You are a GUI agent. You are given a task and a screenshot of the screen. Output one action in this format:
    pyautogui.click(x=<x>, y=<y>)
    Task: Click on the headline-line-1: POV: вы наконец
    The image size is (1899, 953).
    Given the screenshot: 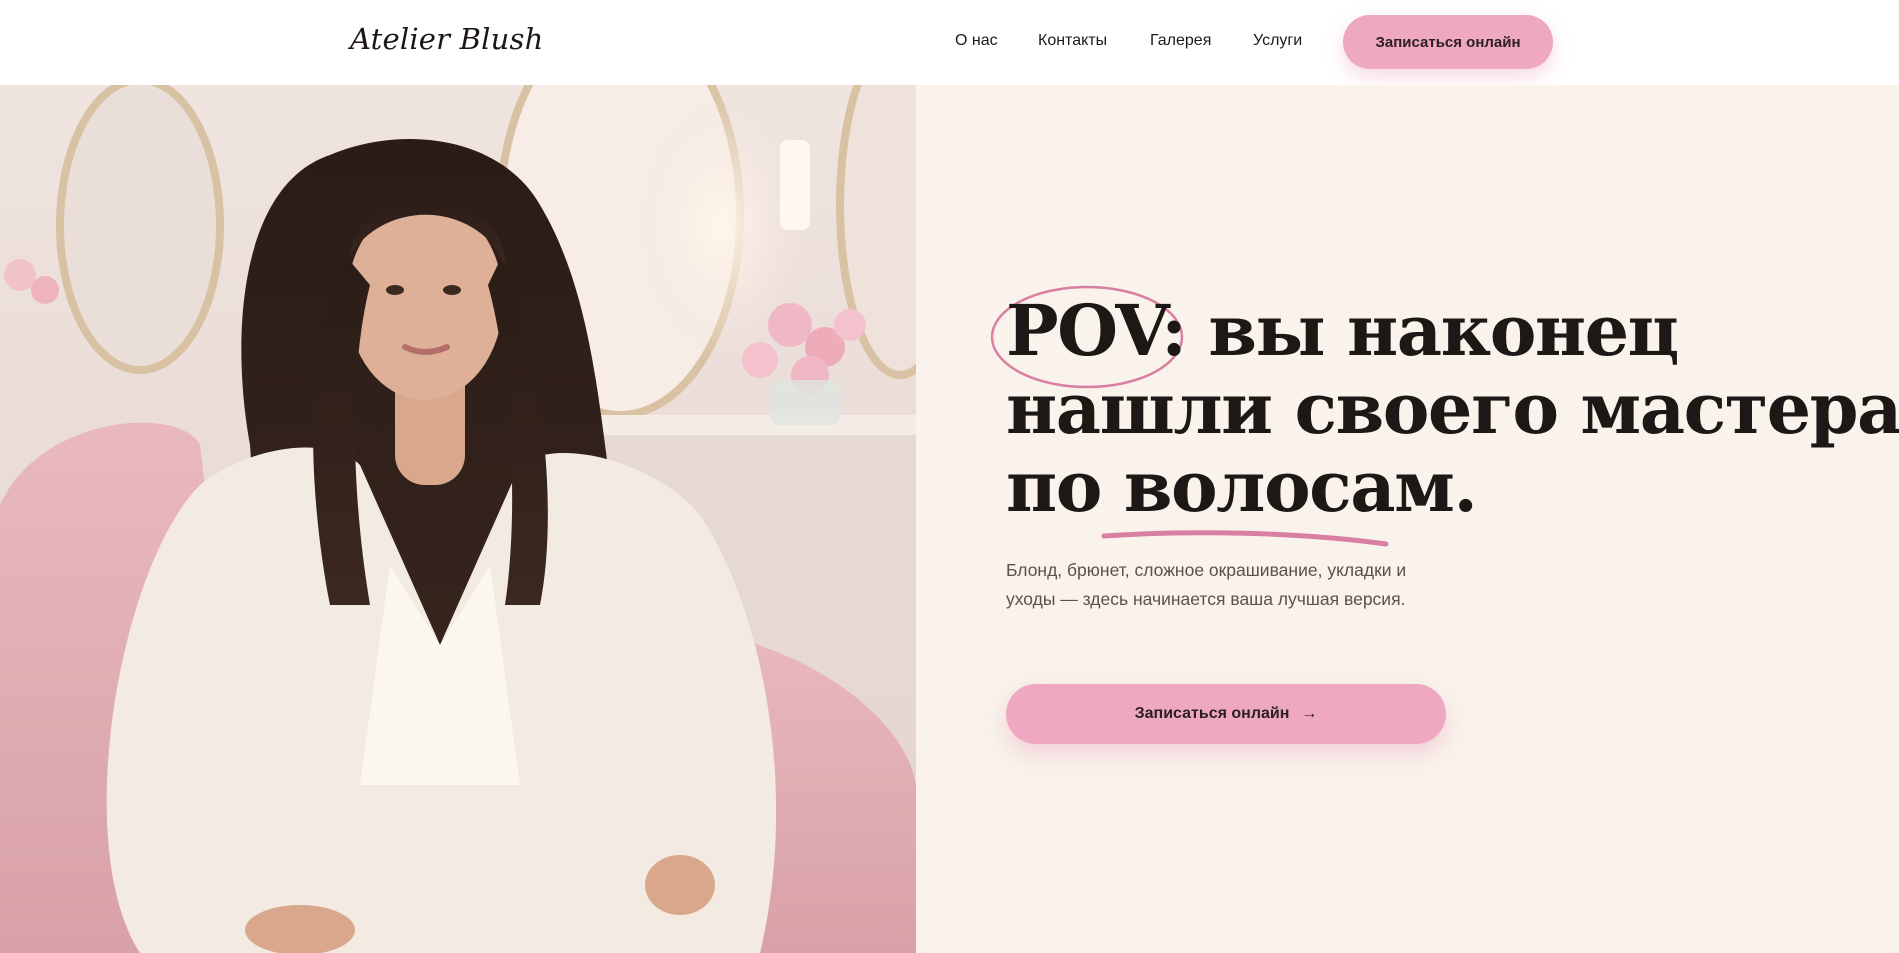 What is the action you would take?
    pyautogui.click(x=1416, y=331)
    